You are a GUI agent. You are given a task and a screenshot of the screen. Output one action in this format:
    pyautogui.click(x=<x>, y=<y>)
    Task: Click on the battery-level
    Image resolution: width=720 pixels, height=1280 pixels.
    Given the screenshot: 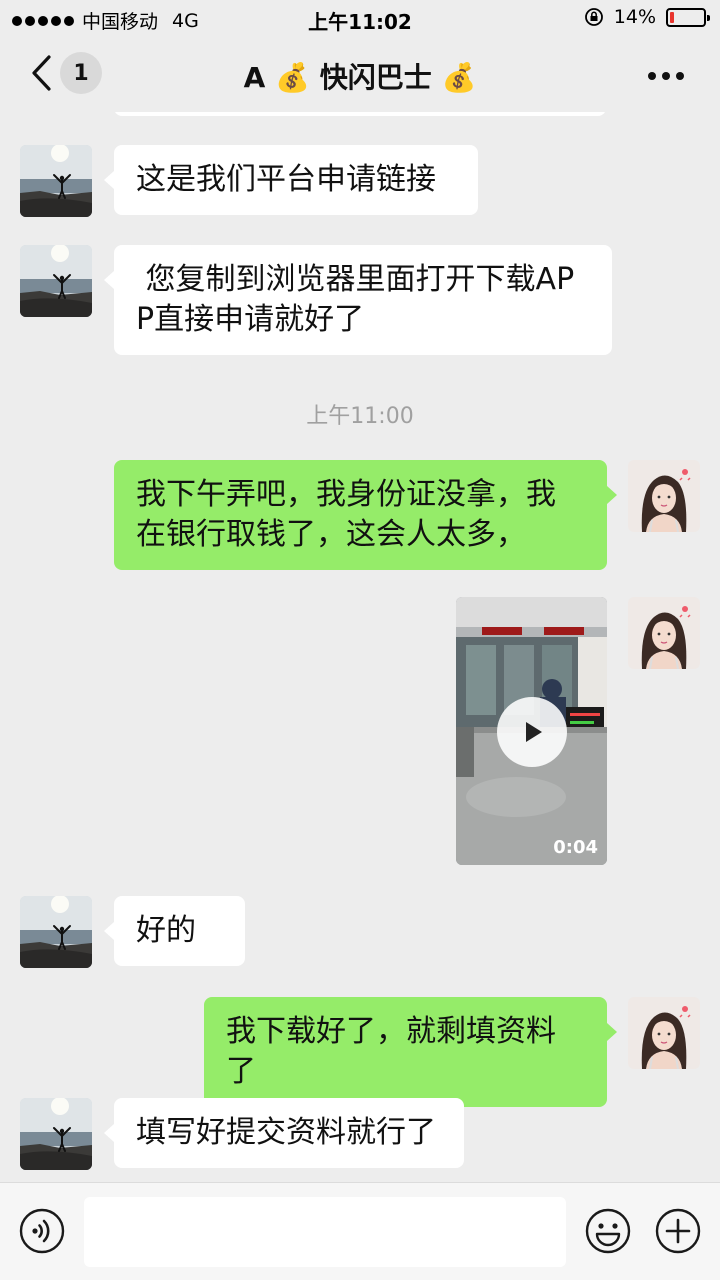 What is the action you would take?
    pyautogui.click(x=672, y=17)
    